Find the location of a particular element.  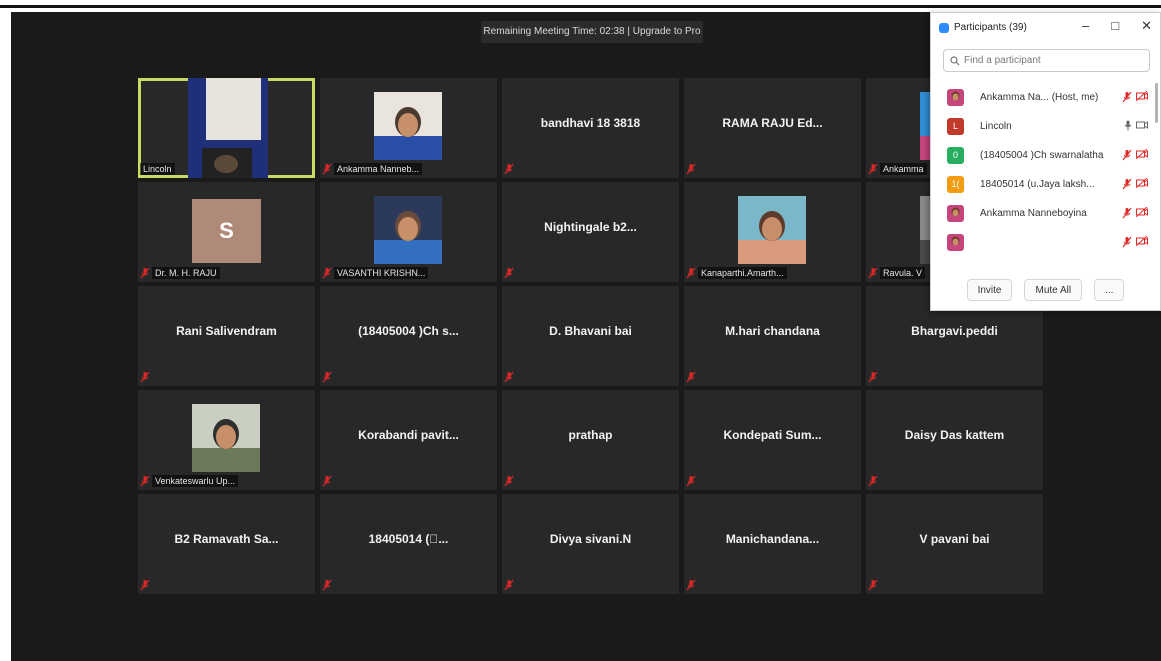

participant-avatar: 0 is located at coordinates (955, 155).